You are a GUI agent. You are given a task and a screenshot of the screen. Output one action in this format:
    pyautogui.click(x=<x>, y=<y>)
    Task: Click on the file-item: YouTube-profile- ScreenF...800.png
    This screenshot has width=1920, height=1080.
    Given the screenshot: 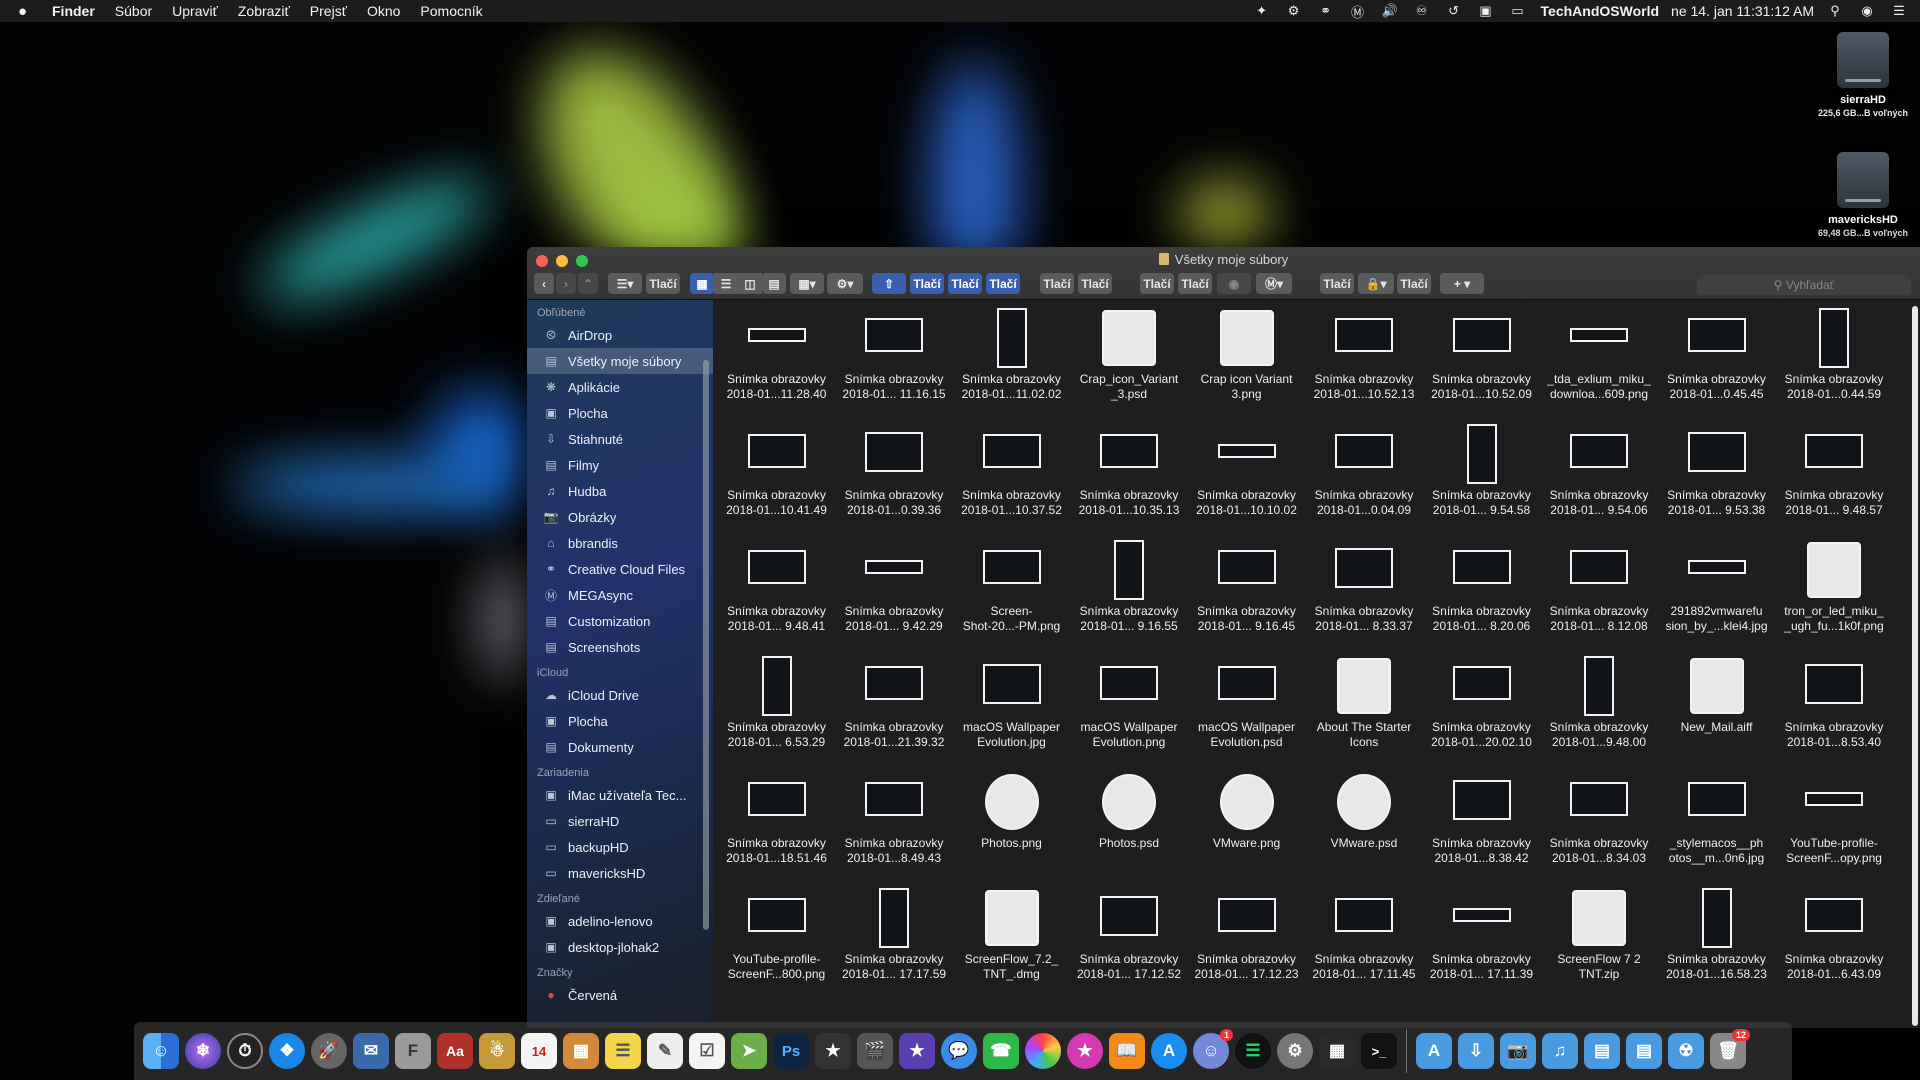 What is the action you would take?
    pyautogui.click(x=776, y=942)
    